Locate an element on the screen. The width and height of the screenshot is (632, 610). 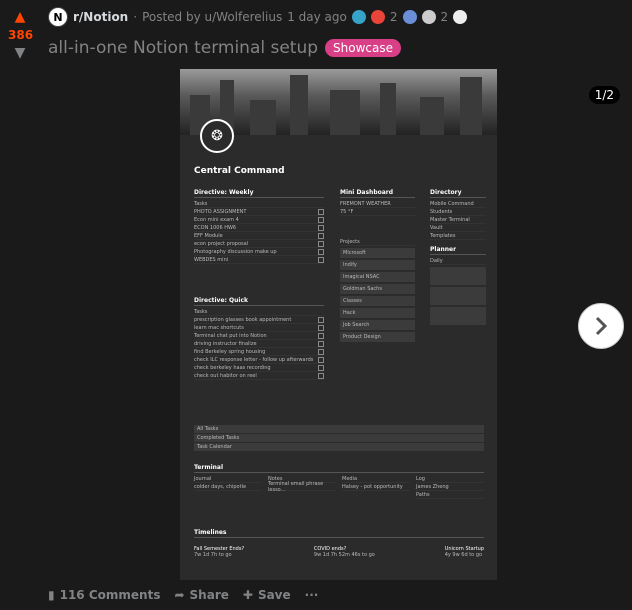
list-item: Indify is located at coordinates (377, 265).